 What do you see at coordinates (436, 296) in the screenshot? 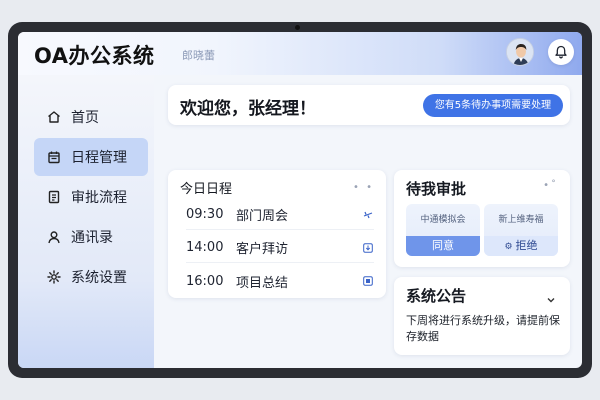
I see `notice-title: 系统公告` at bounding box center [436, 296].